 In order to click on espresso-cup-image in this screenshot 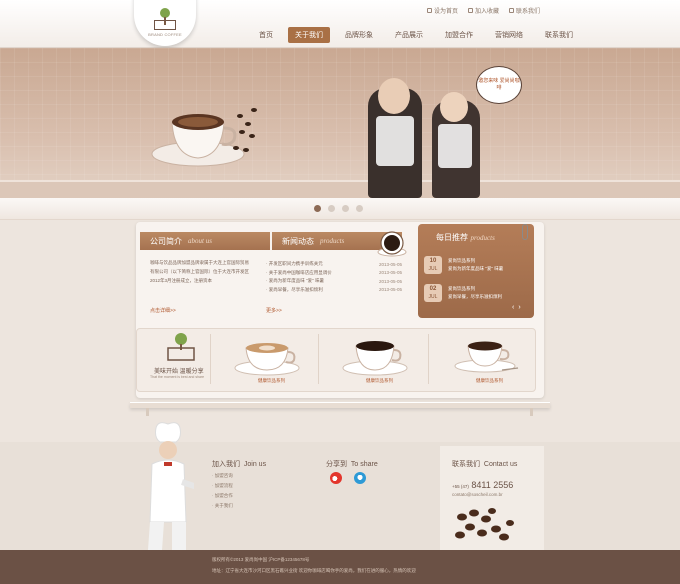, I will do `click(375, 358)`.